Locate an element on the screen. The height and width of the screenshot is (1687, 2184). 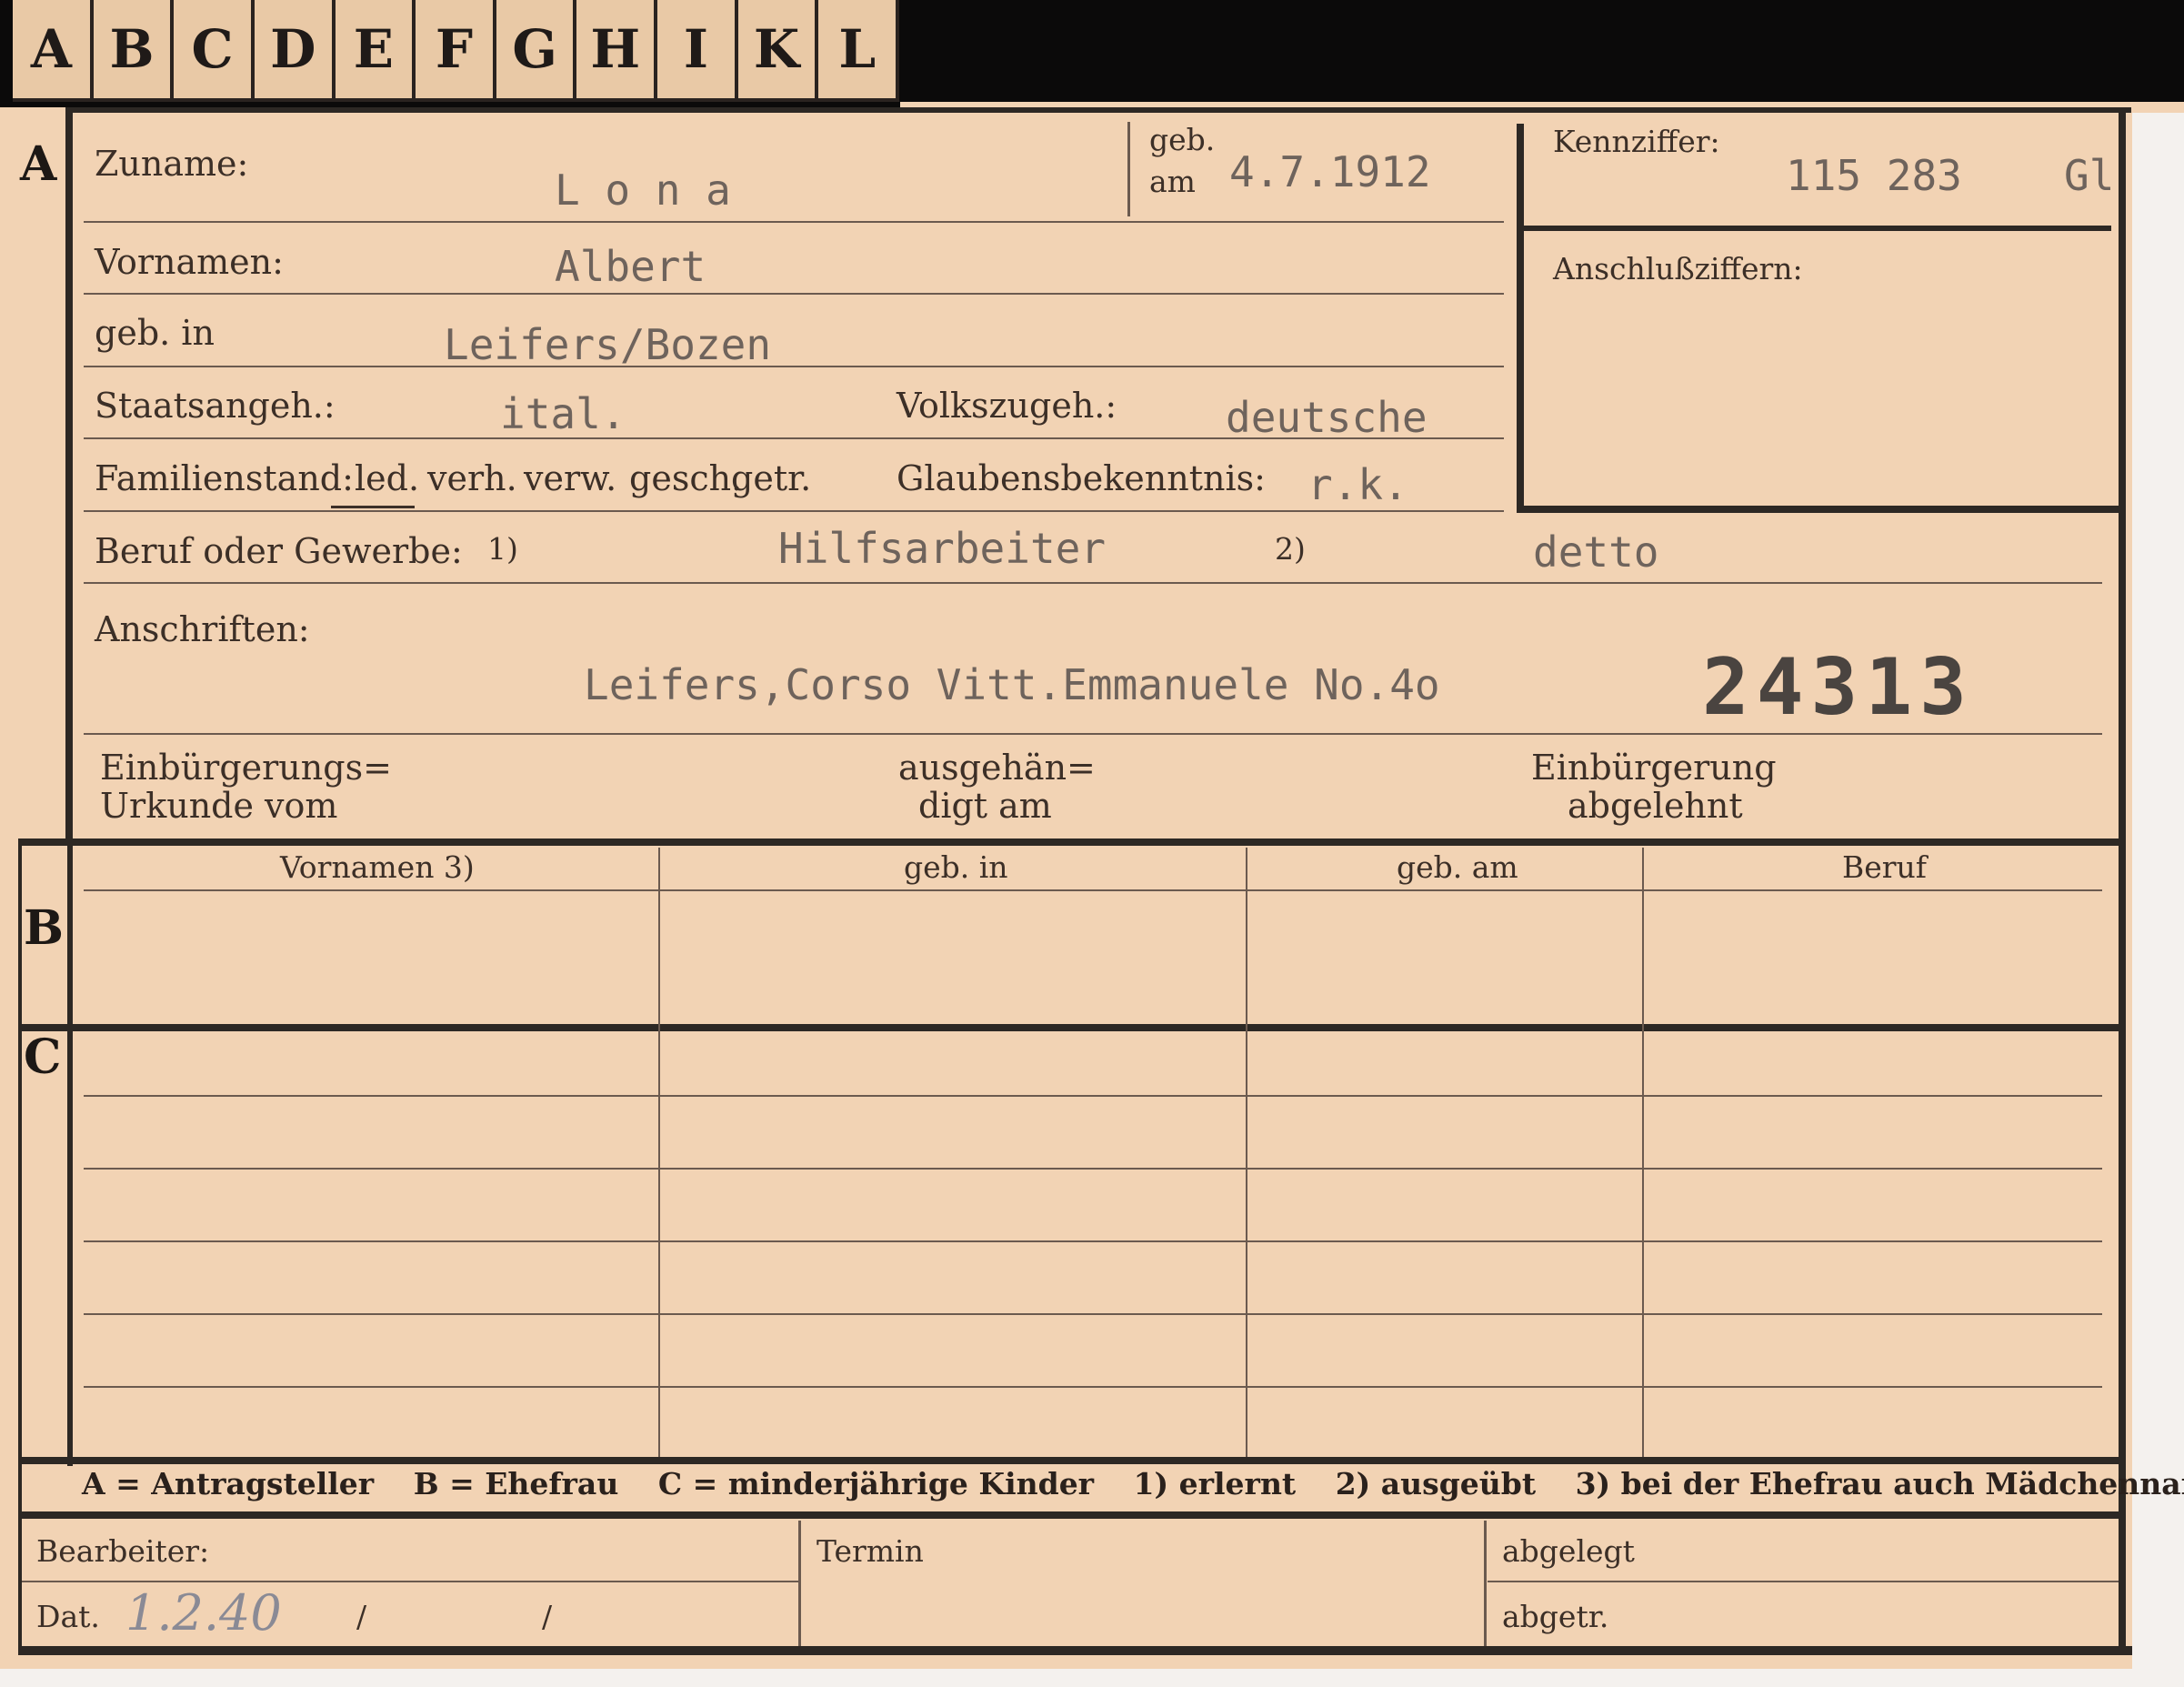
label-einb-urkunde-1: Einbürgerungs= is located at coordinates (246, 768).